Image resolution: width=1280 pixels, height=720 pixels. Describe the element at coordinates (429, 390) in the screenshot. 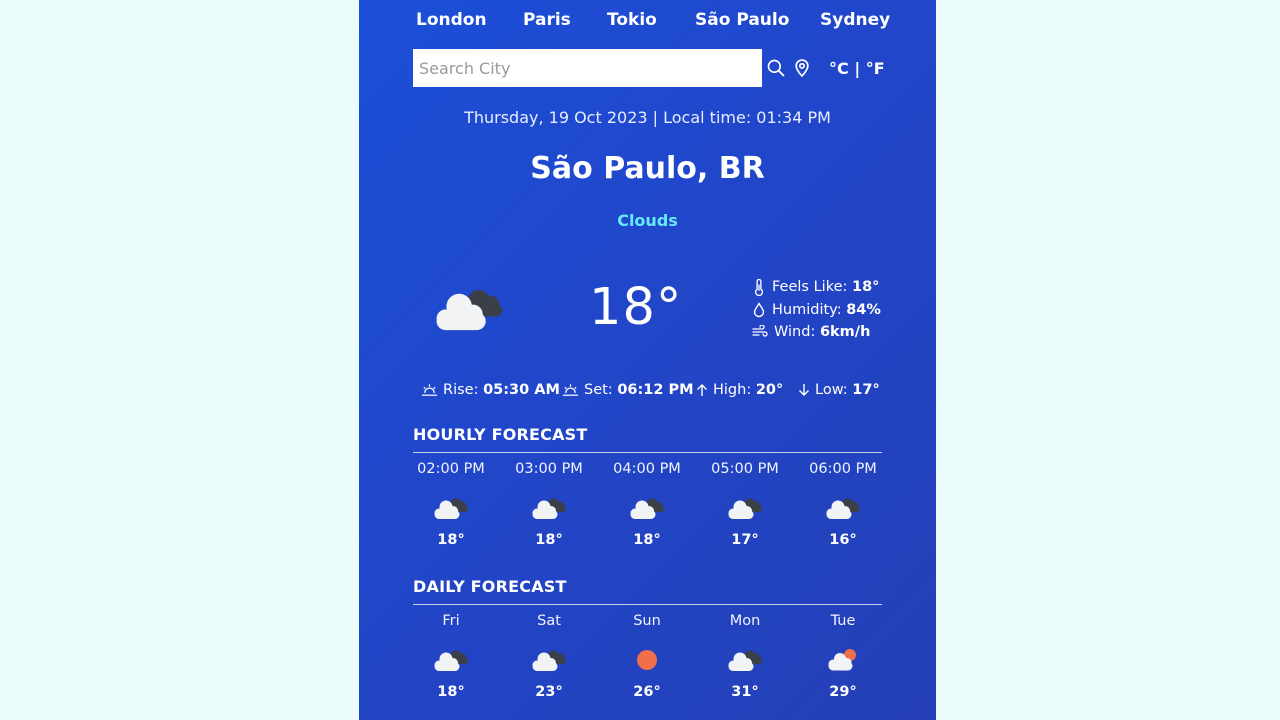

I see `sunrise-icon` at that location.